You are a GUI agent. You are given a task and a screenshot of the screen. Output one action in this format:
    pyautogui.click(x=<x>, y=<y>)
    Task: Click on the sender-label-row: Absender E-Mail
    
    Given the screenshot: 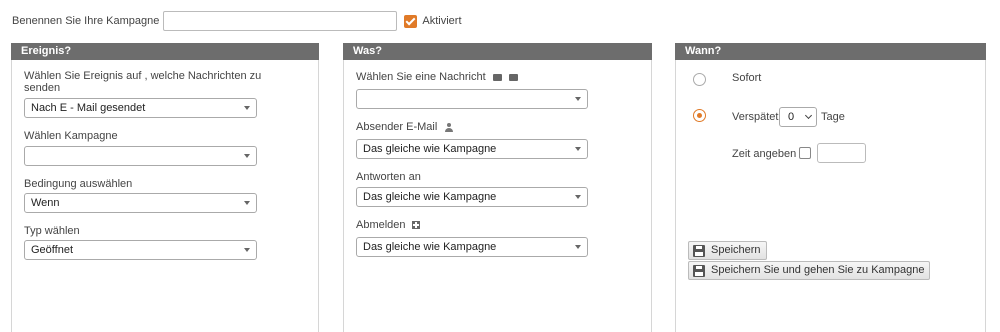 What is the action you would take?
    pyautogui.click(x=405, y=127)
    